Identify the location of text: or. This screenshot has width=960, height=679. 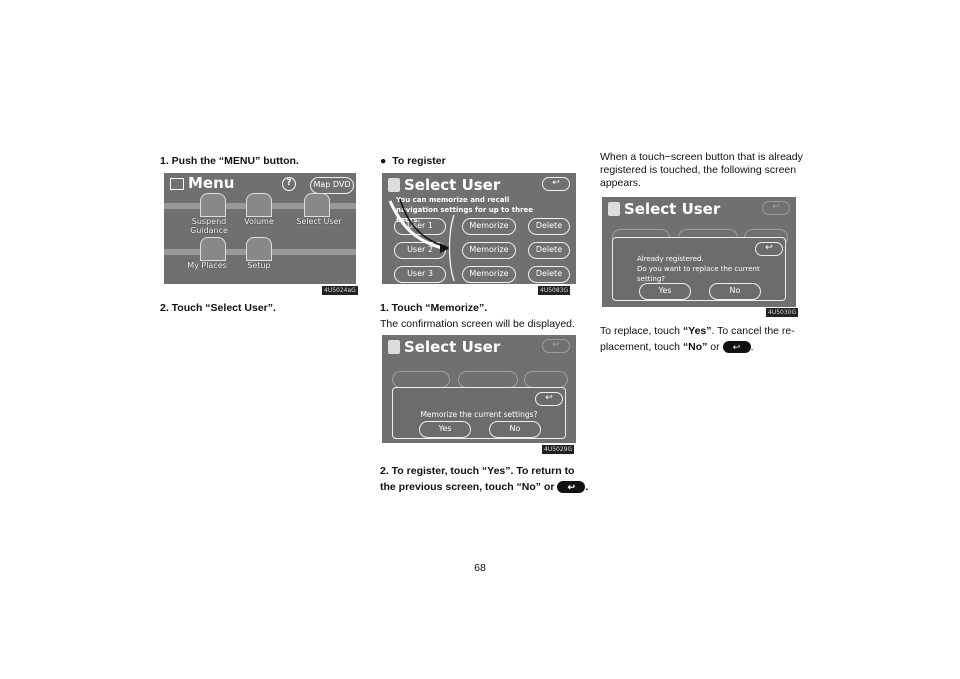
(713, 347).